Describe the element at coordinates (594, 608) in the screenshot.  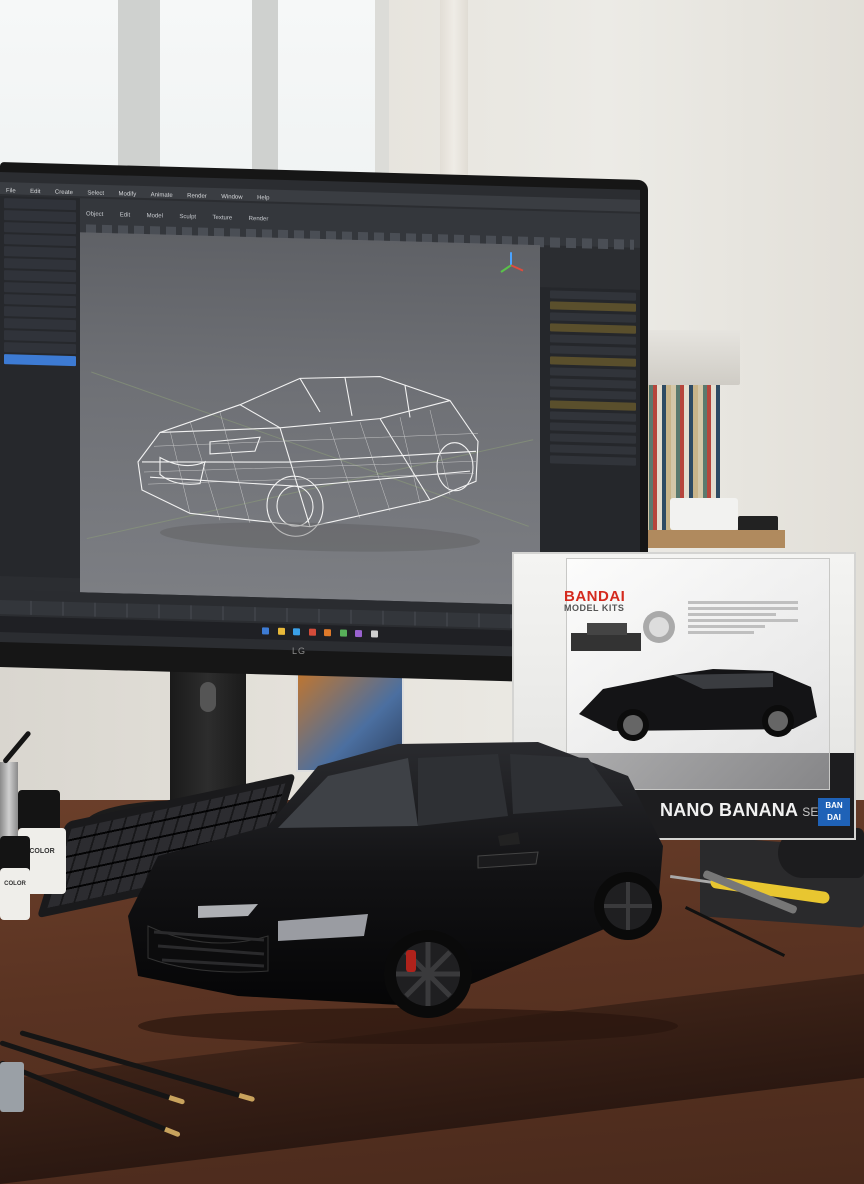
I see `box-subtitle: MODEL KITS` at that location.